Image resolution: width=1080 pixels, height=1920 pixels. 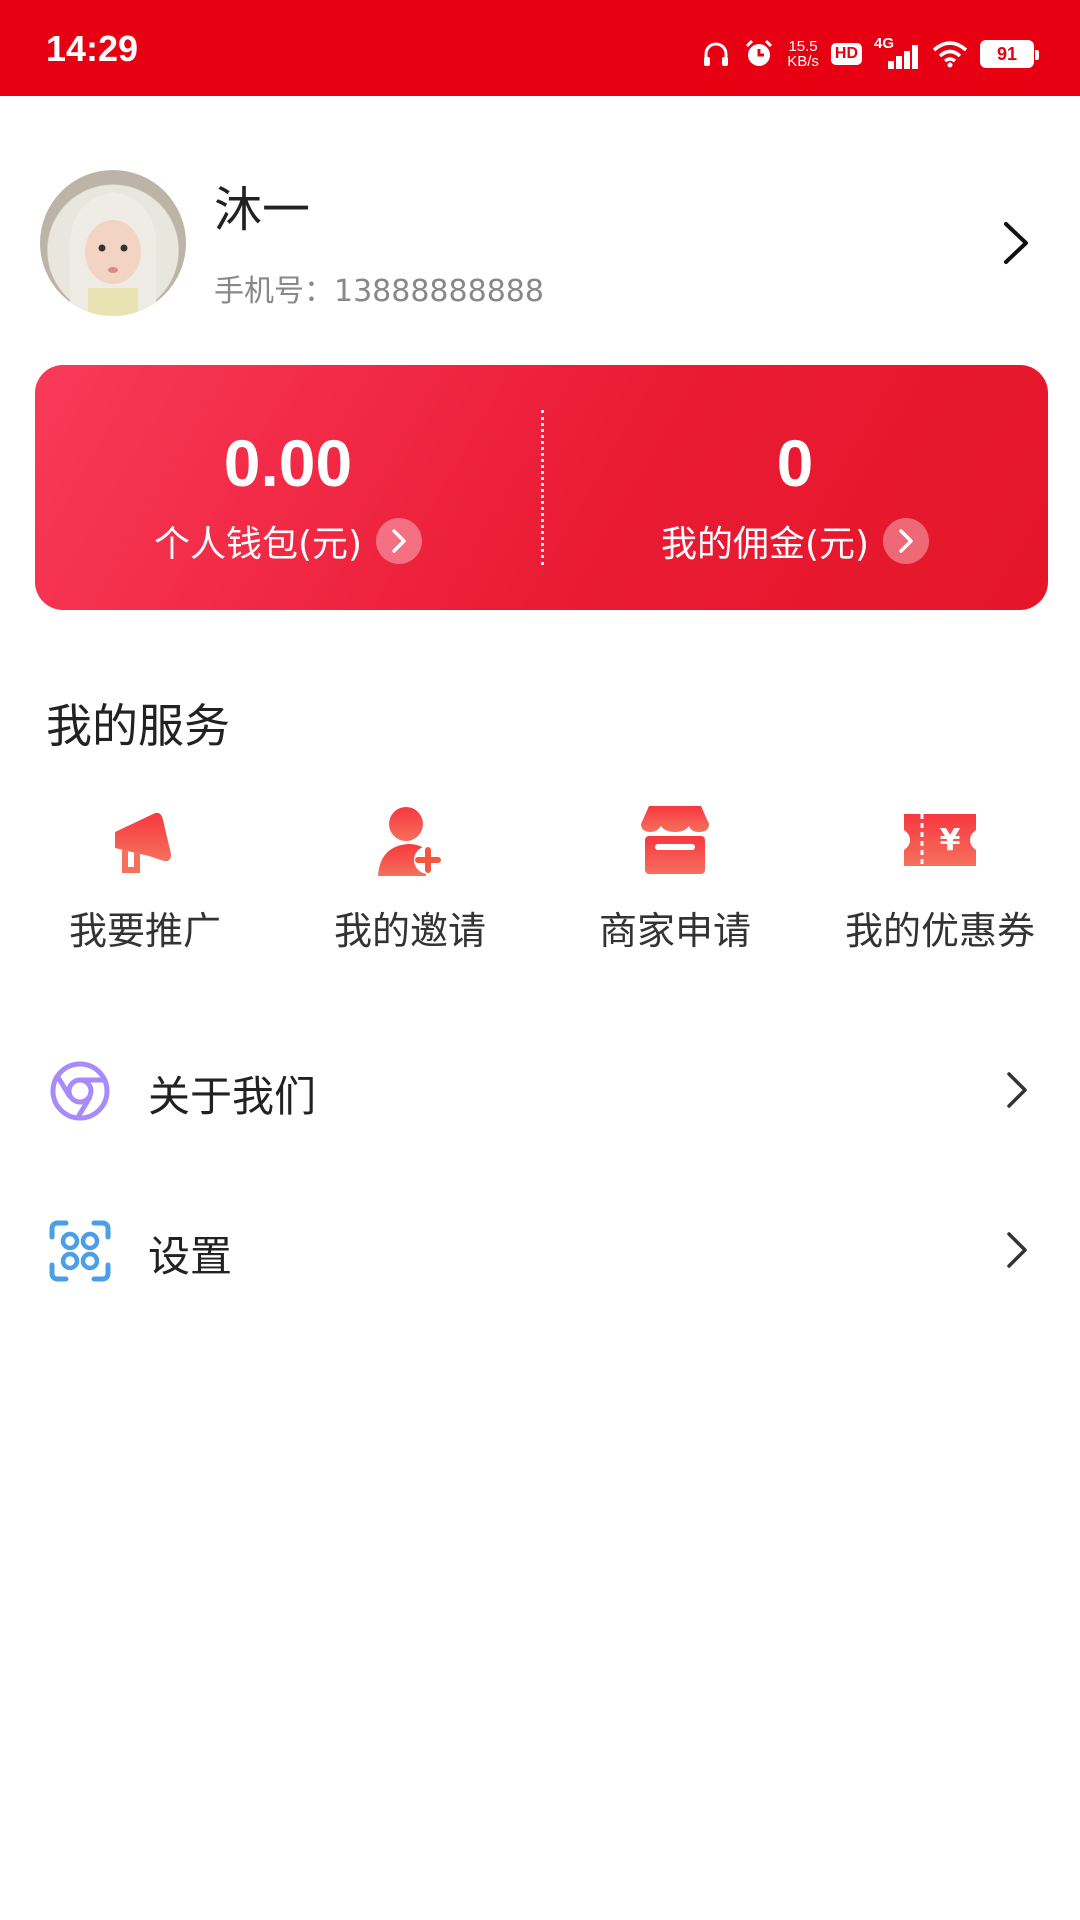 What do you see at coordinates (675, 840) in the screenshot?
I see `store-icon` at bounding box center [675, 840].